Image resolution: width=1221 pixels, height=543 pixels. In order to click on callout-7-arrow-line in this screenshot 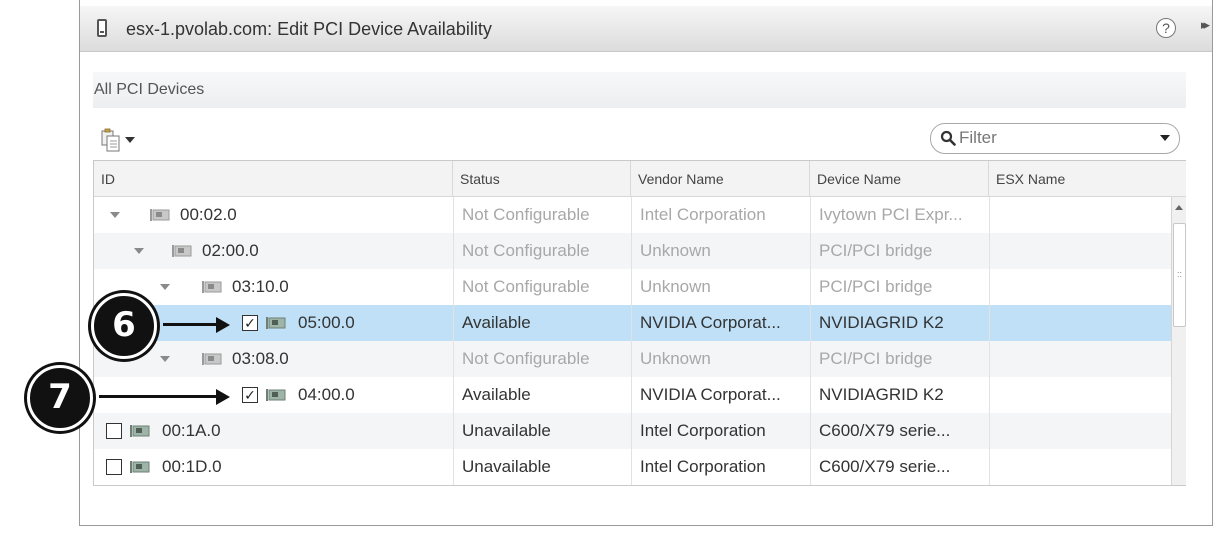, I will do `click(158, 396)`.